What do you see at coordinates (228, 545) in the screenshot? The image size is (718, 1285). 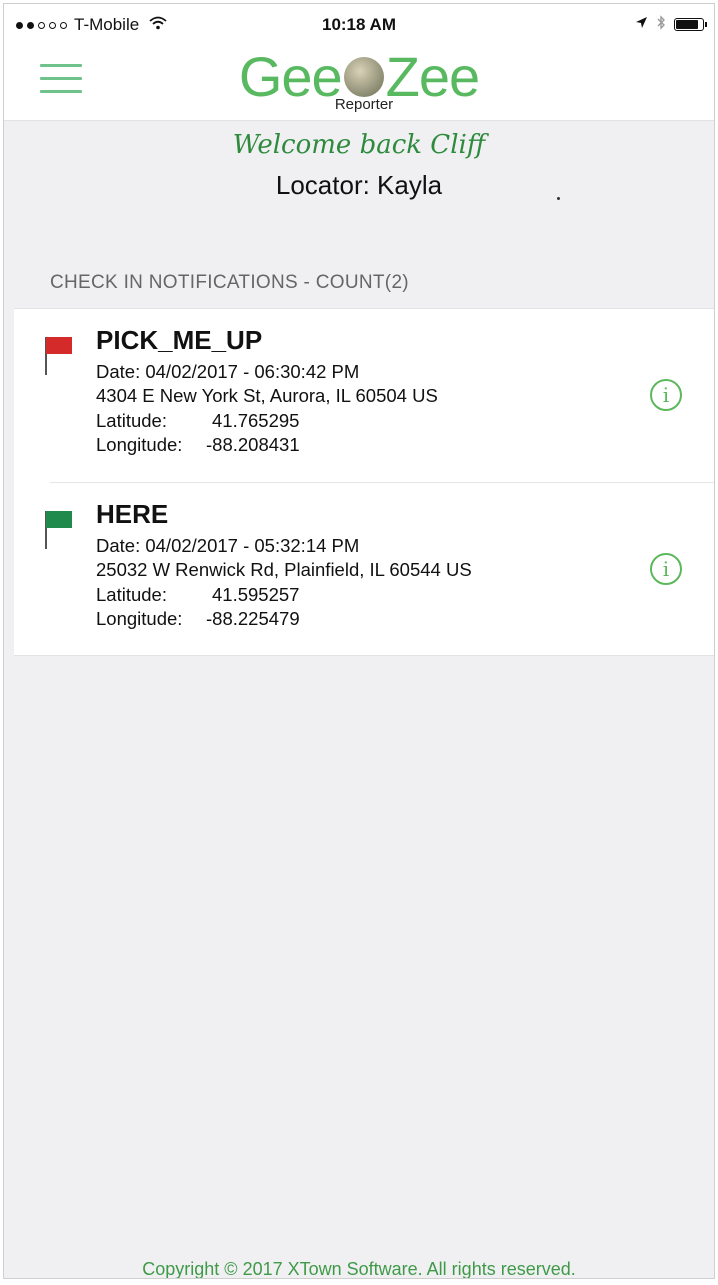 I see `notification-date: Date: 04/02/2017 - 05:32:14 PM` at bounding box center [228, 545].